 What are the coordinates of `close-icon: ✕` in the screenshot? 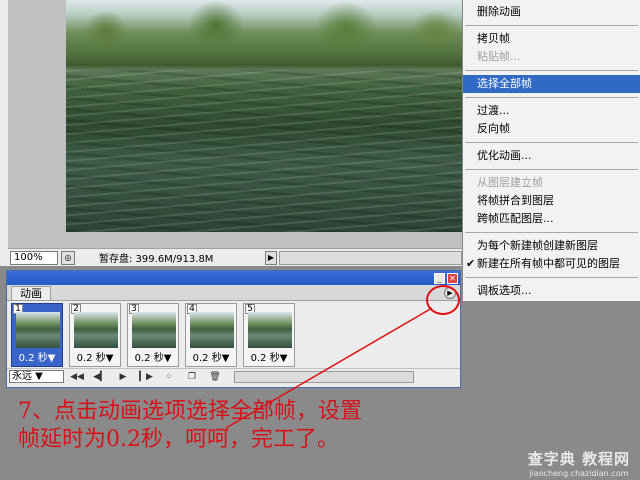 It's located at (452, 278).